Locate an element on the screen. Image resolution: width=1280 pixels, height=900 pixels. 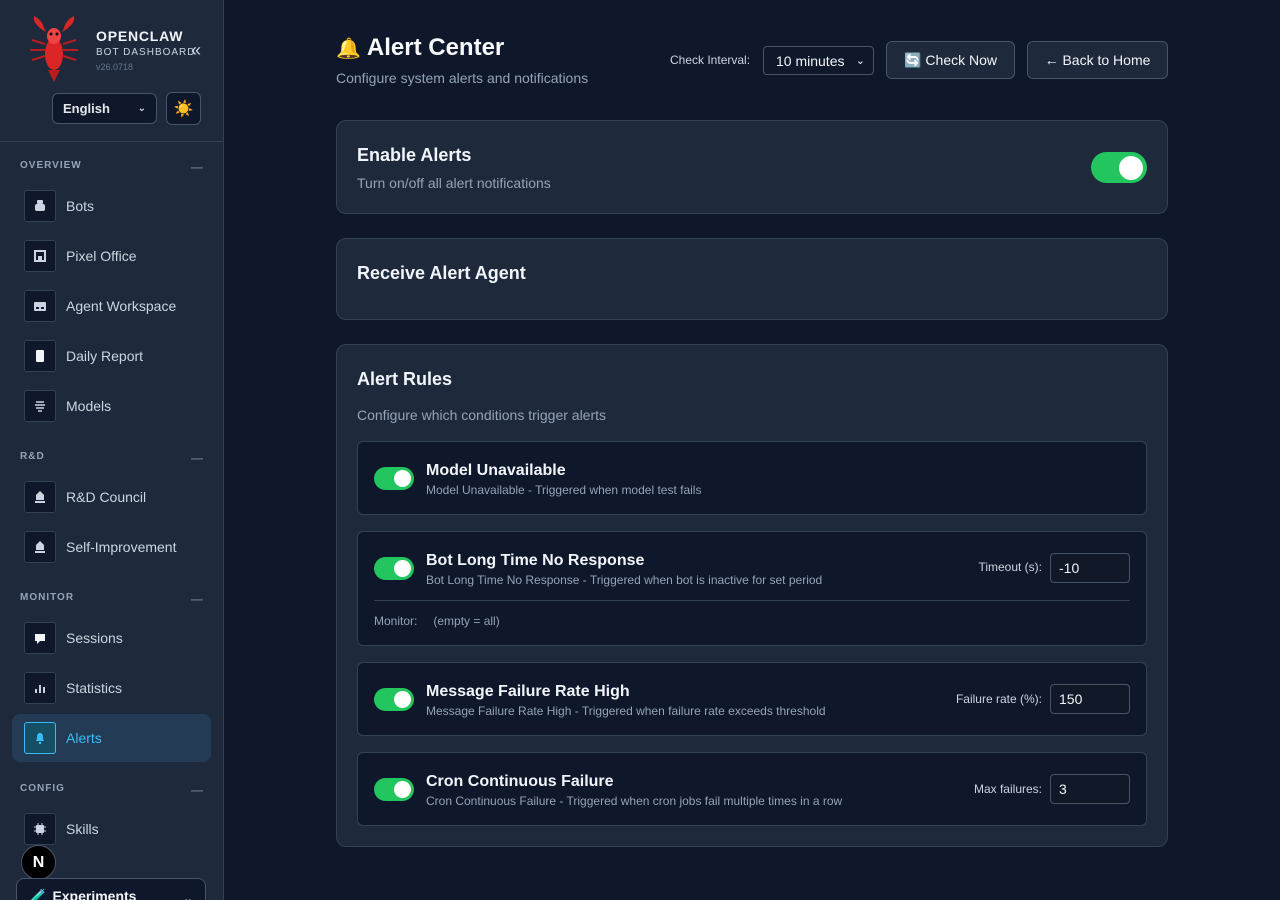
council-icon is located at coordinates (40, 497).